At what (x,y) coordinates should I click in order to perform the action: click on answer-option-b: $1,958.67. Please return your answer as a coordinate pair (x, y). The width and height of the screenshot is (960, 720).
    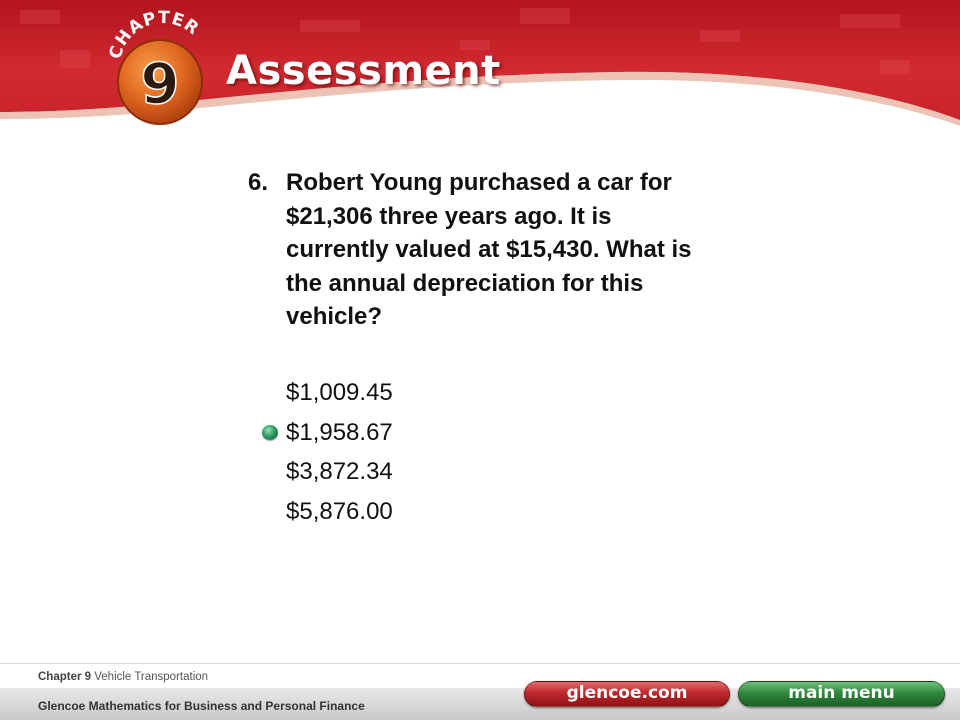
    Looking at the image, I should click on (327, 433).